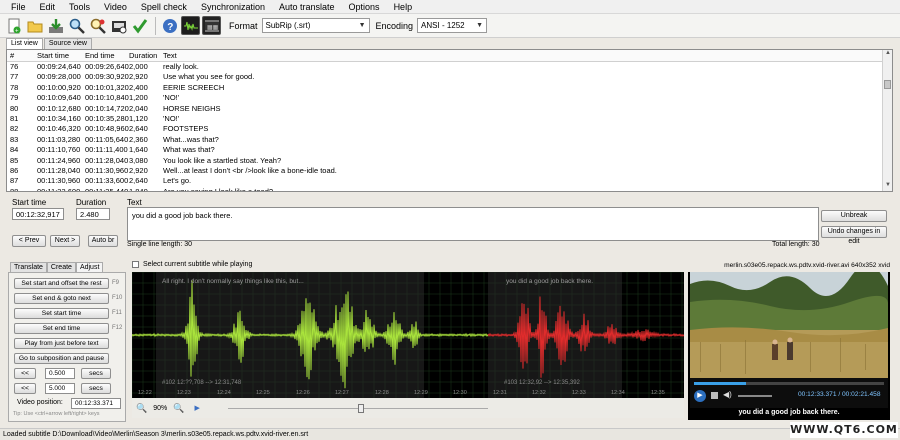 The image size is (900, 440). Describe the element at coordinates (362, 25) in the screenshot. I see `chevron-down-icon: ▼` at that location.